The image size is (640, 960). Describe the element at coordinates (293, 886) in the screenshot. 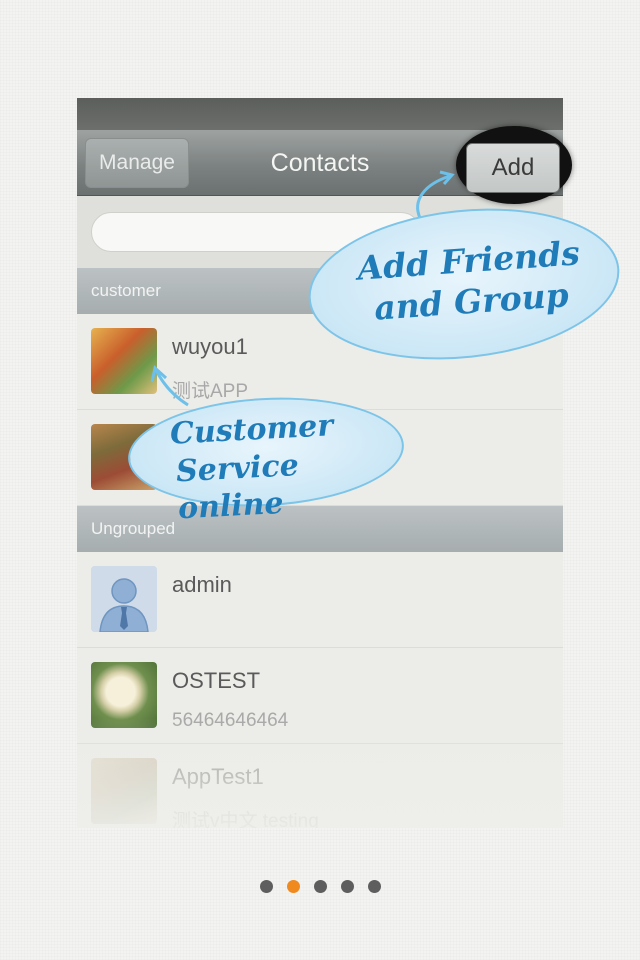

I see `page-dot-active` at that location.